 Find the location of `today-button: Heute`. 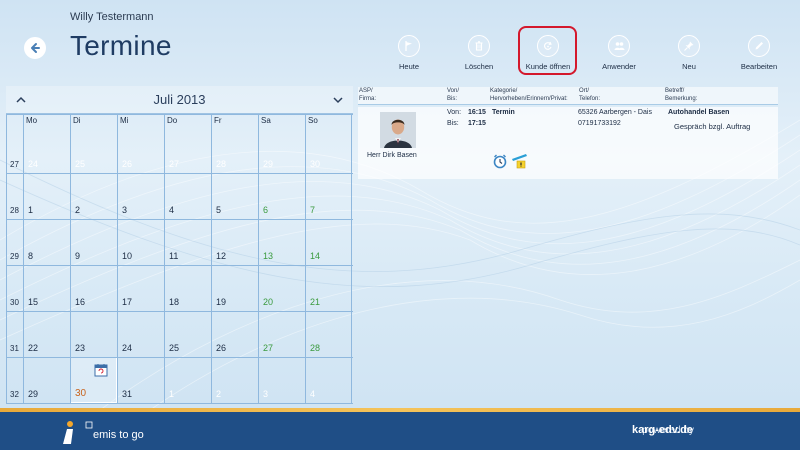

today-button: Heute is located at coordinates (409, 53).